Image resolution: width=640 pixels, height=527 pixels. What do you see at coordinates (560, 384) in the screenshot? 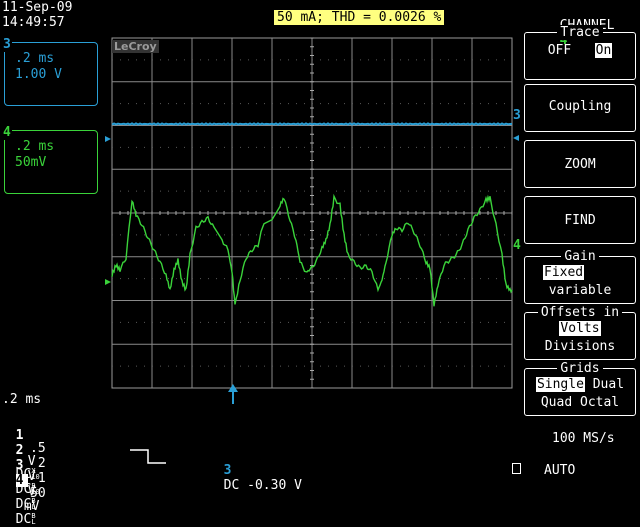
I see `grids-single-option: Single` at bounding box center [560, 384].